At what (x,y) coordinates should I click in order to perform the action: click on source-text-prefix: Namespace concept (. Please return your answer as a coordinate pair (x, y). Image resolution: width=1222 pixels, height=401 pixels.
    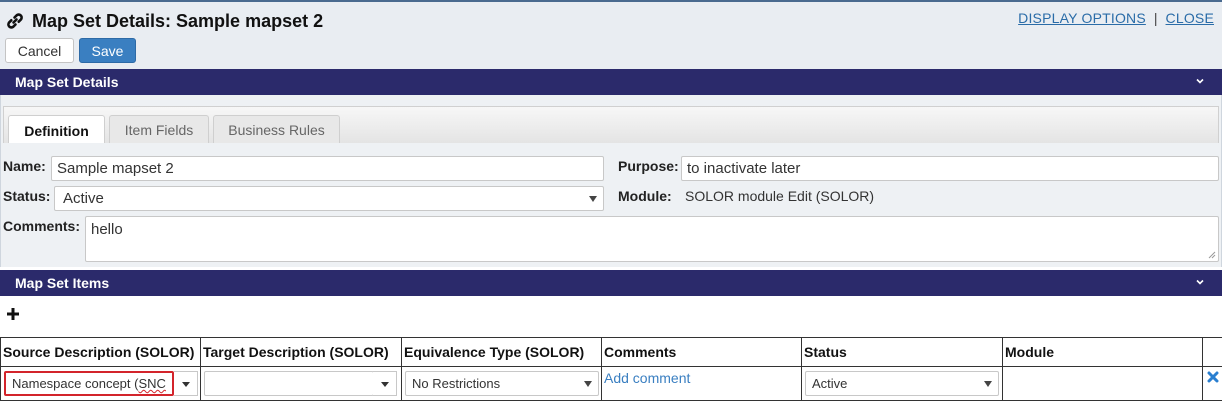
    Looking at the image, I should click on (75, 383).